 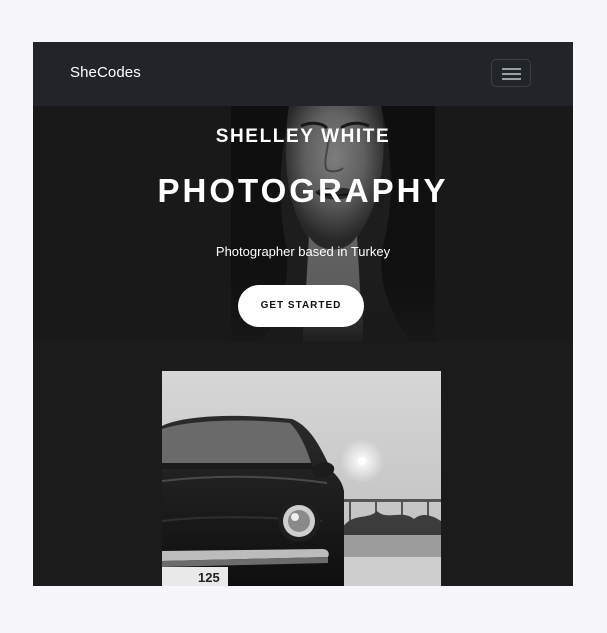 I want to click on hero-title: PHOTOGRAPHY, so click(x=303, y=190).